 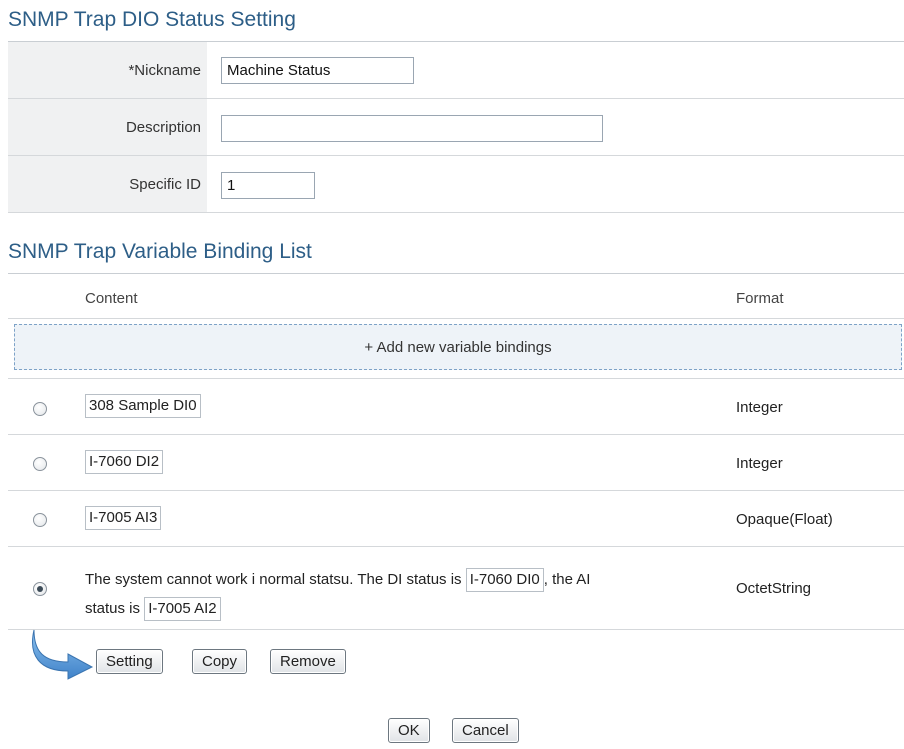 I want to click on form-row-specific-id: Specific ID, so click(x=456, y=184).